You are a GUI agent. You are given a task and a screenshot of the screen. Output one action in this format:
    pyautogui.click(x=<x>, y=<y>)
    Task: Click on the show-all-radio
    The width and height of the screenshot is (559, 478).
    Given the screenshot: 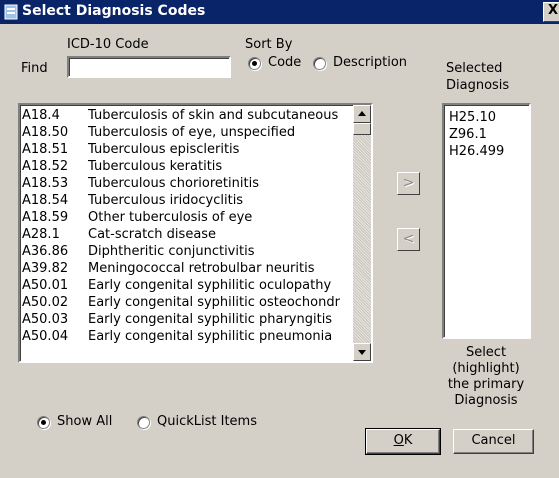 What is the action you would take?
    pyautogui.click(x=43, y=422)
    